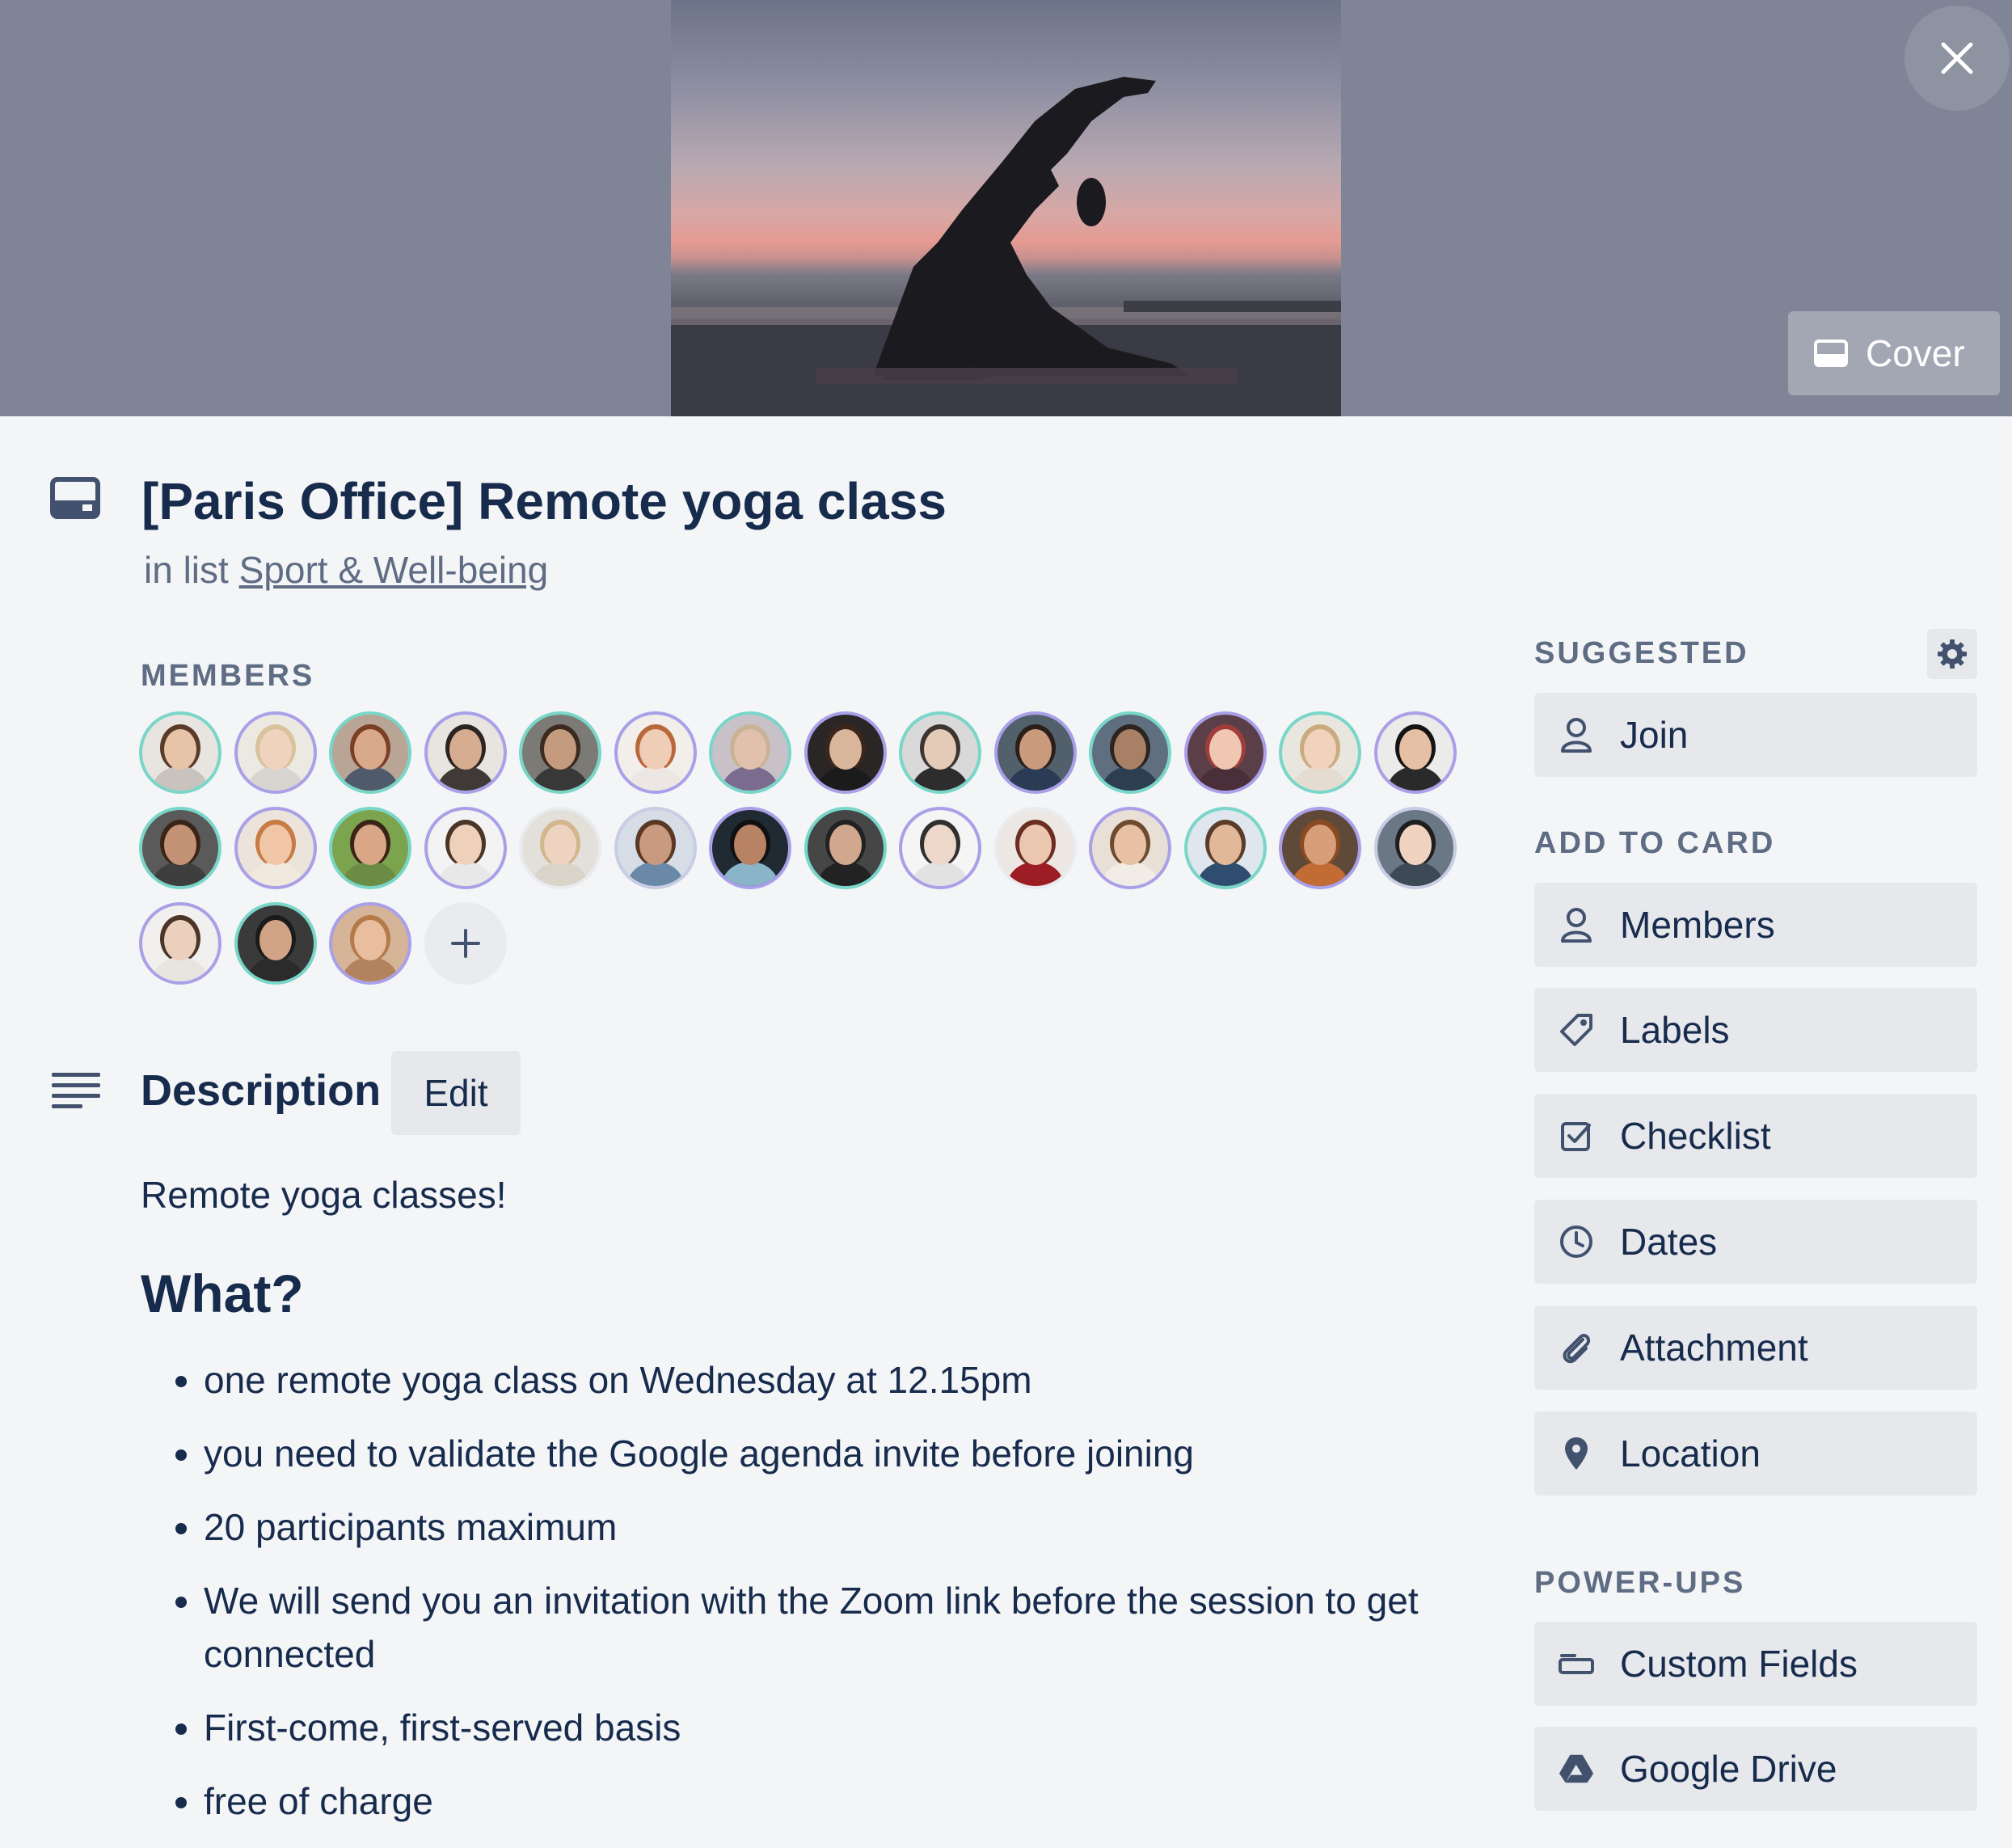 This screenshot has height=1848, width=2012. Describe the element at coordinates (75, 498) in the screenshot. I see `card-icon` at that location.